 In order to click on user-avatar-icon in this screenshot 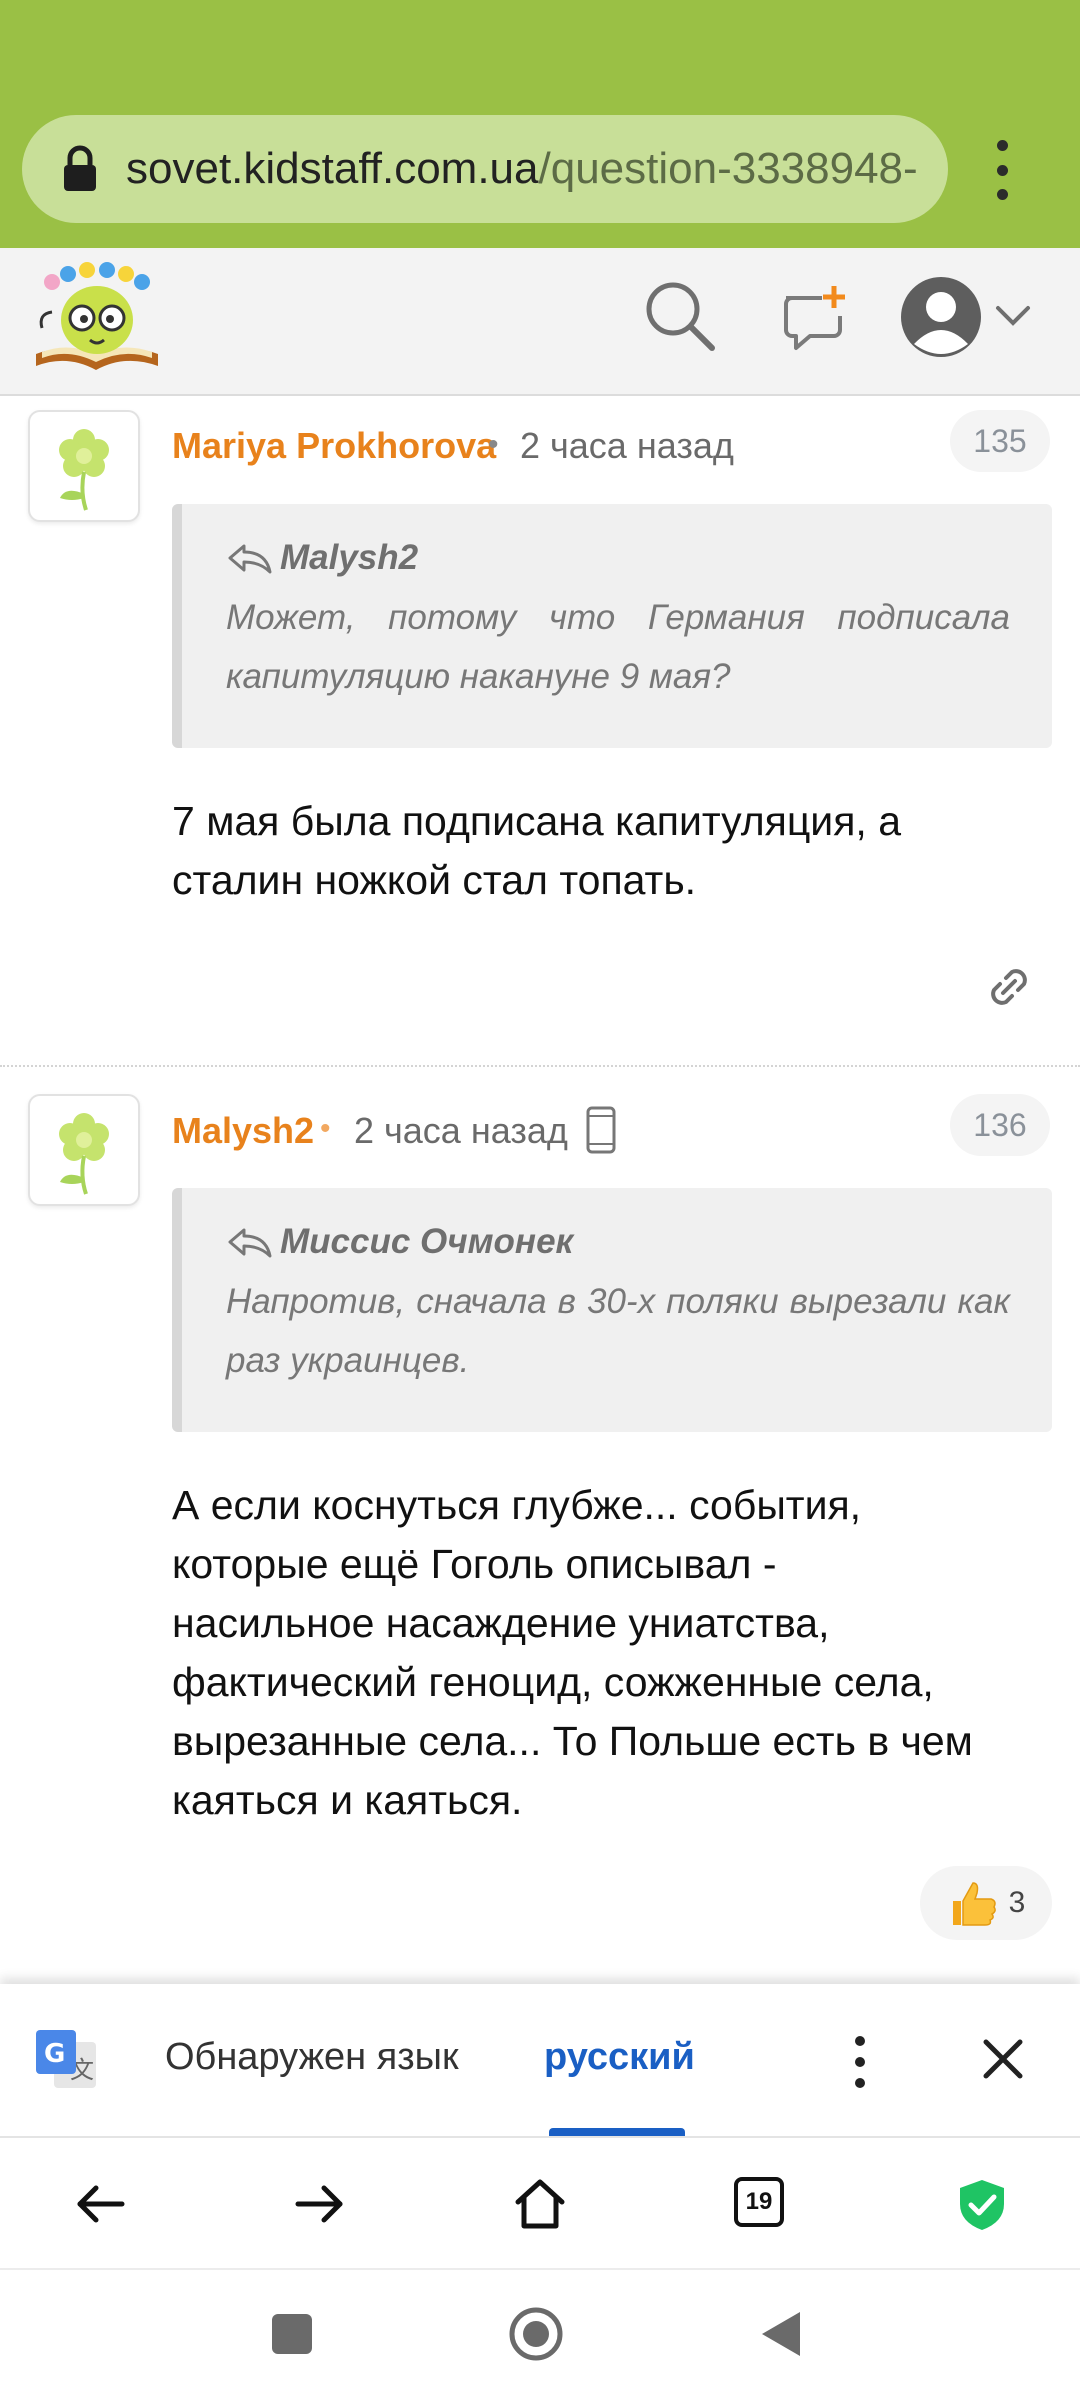, I will do `click(941, 317)`.